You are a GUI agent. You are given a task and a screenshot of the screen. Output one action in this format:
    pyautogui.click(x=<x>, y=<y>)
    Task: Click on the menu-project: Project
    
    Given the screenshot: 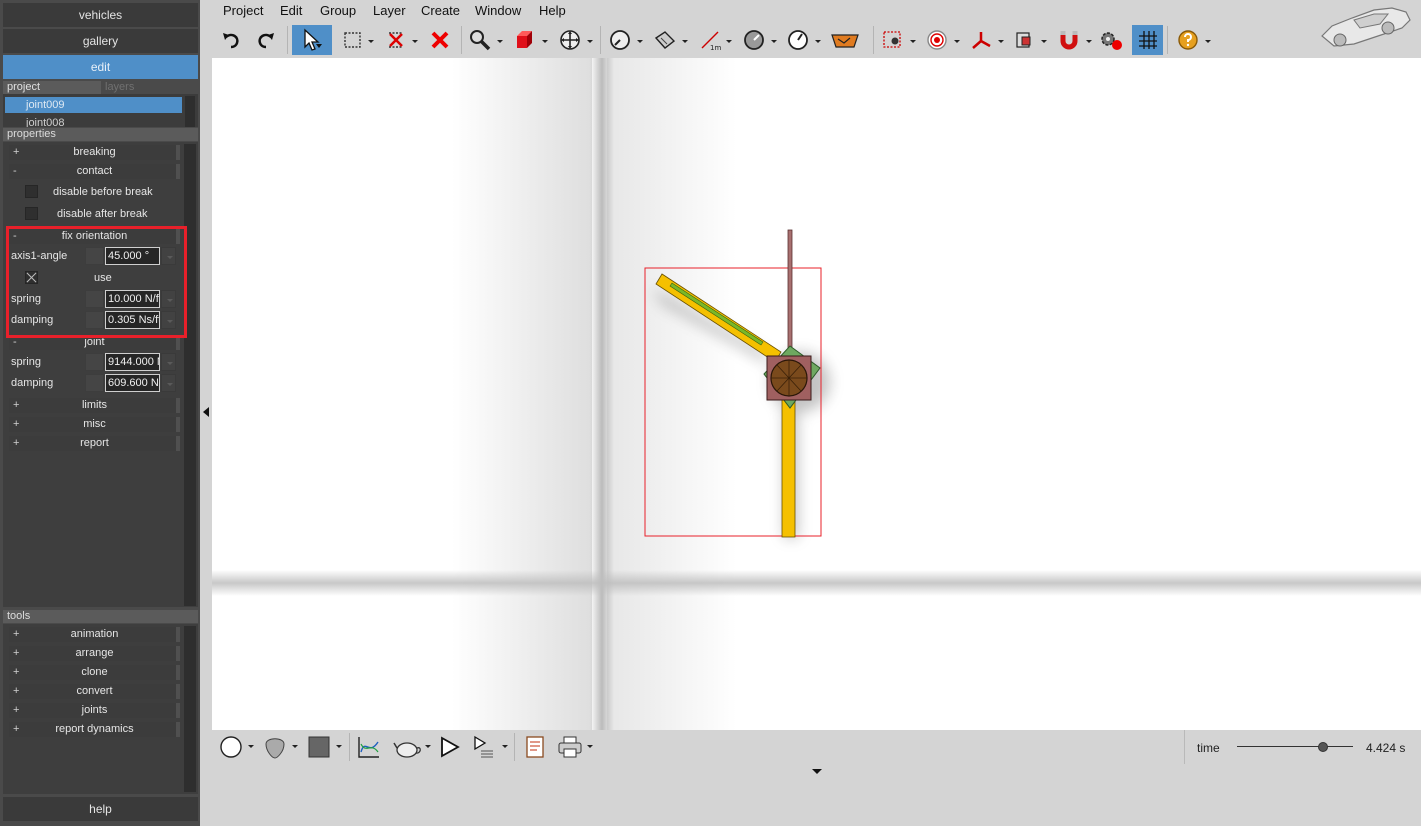 What is the action you would take?
    pyautogui.click(x=243, y=10)
    